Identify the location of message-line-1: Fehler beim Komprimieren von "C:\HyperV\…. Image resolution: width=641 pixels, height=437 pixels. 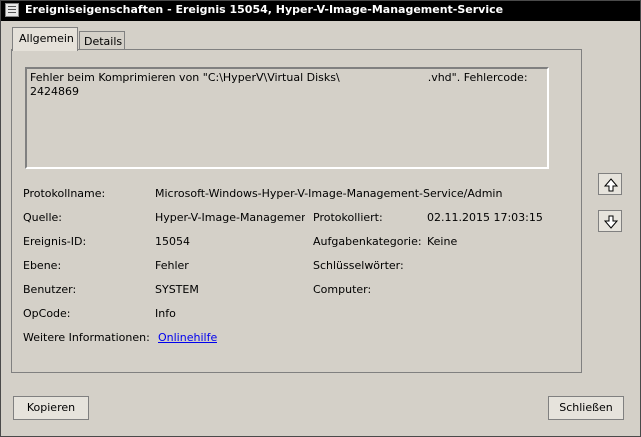
(287, 78).